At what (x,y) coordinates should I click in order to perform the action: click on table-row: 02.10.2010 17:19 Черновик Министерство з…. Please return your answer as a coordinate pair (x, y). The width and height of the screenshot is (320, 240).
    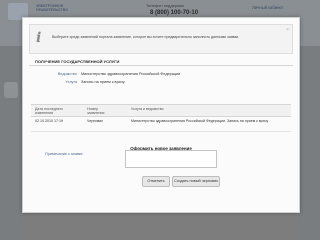
    Looking at the image, I should click on (161, 124).